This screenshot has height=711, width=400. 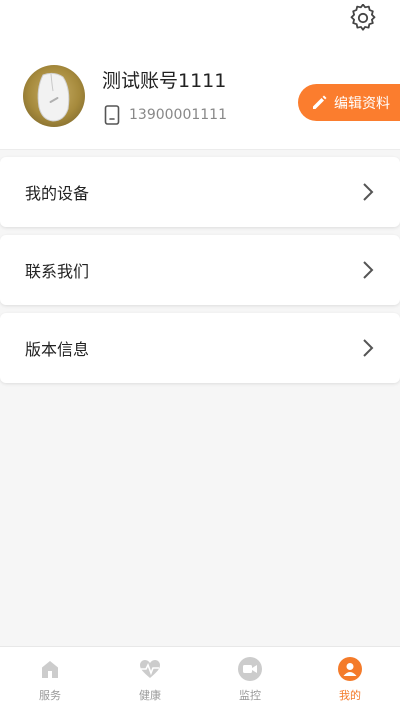 What do you see at coordinates (57, 193) in the screenshot?
I see `menu-item-label: 我的设备` at bounding box center [57, 193].